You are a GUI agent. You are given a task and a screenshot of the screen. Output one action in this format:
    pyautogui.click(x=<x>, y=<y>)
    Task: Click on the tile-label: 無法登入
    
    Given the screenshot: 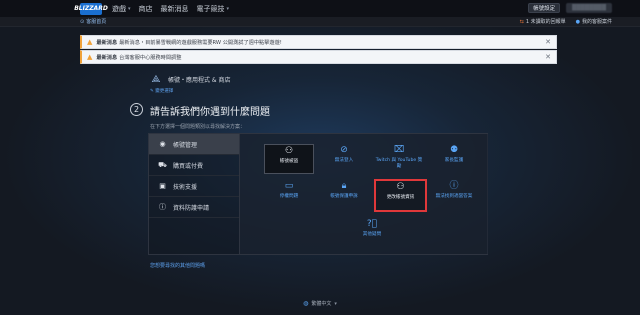 What is the action you would take?
    pyautogui.click(x=344, y=160)
    